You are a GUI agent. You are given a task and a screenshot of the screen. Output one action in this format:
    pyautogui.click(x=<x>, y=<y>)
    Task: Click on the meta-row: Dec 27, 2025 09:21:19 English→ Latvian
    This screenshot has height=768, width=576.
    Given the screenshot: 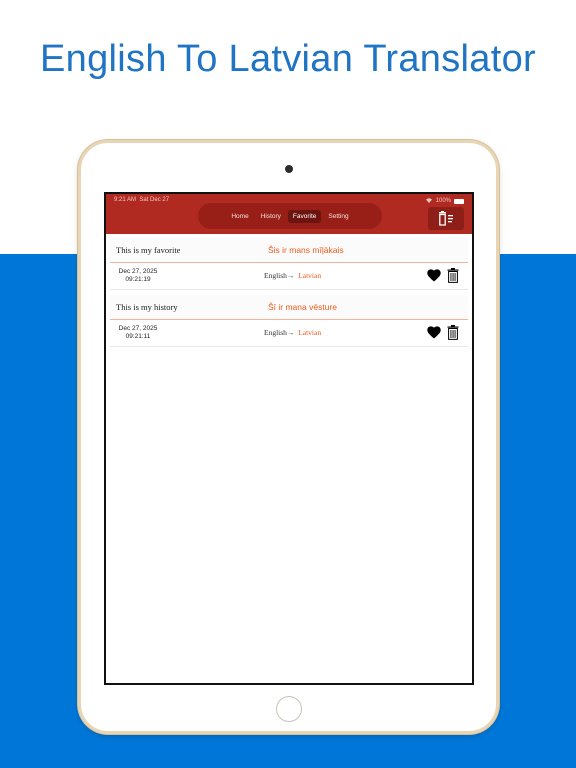 What is the action you would take?
    pyautogui.click(x=289, y=276)
    